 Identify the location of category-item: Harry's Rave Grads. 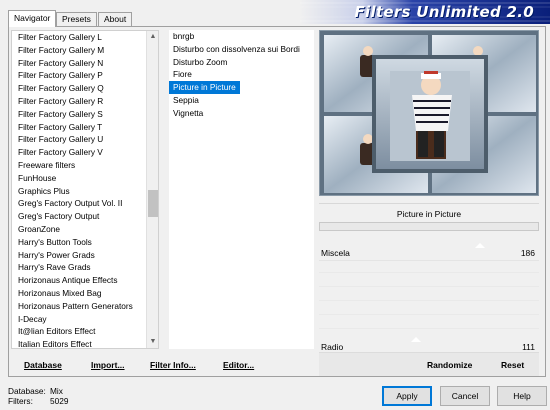
(85, 267).